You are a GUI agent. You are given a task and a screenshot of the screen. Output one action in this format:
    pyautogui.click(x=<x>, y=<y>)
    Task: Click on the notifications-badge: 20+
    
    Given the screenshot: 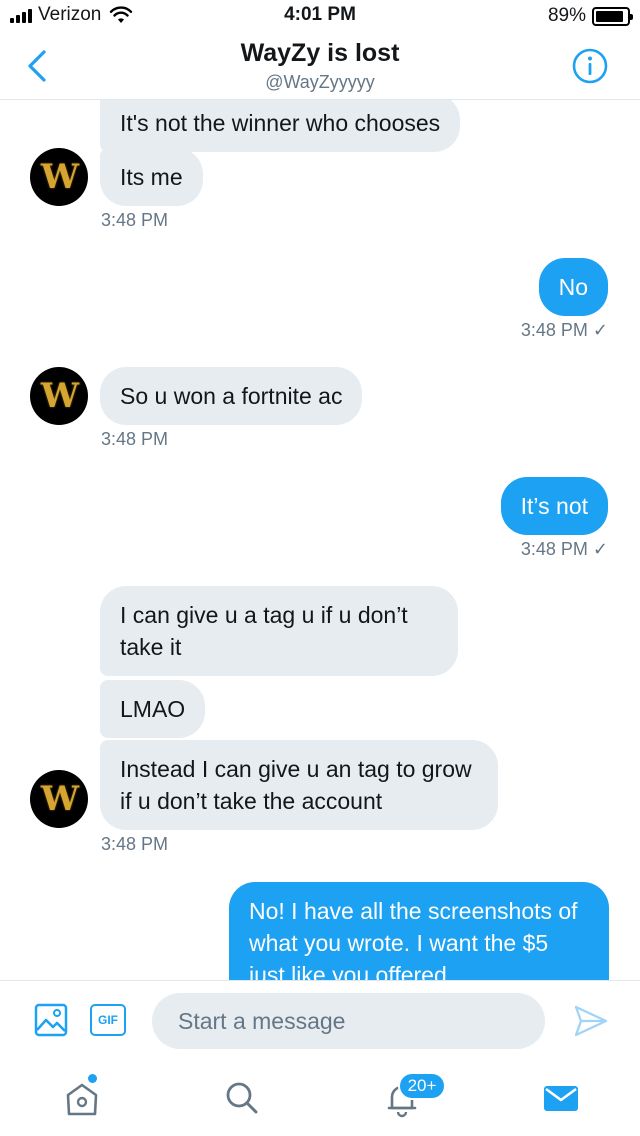 What is the action you would take?
    pyautogui.click(x=422, y=1086)
    